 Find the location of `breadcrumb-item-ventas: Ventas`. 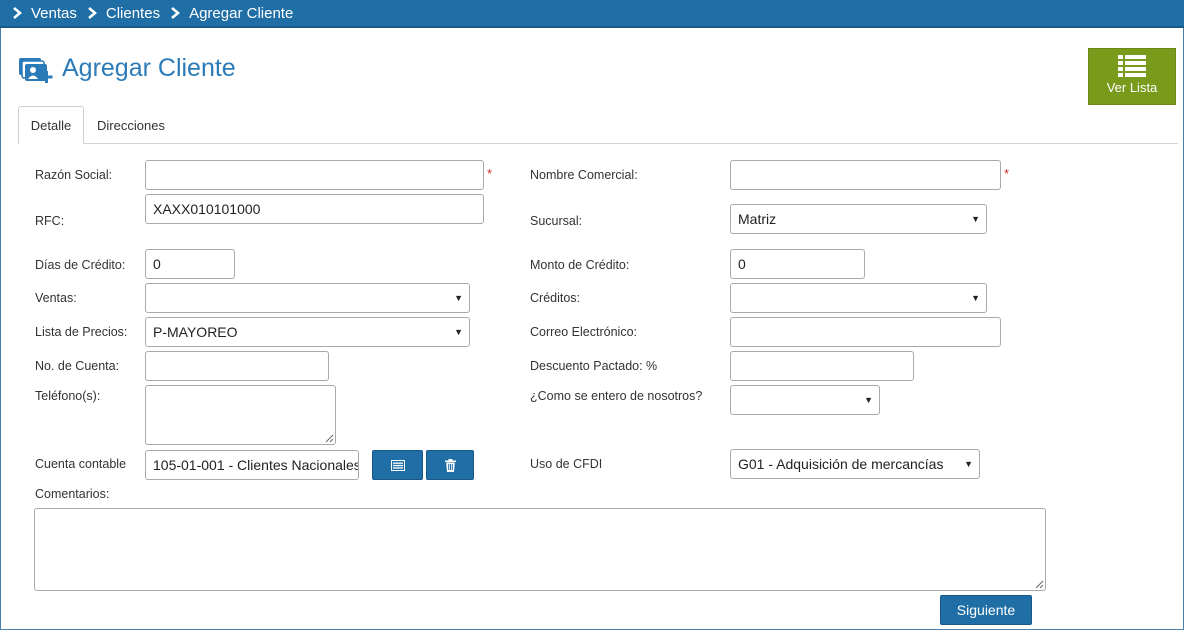

breadcrumb-item-ventas: Ventas is located at coordinates (49, 13).